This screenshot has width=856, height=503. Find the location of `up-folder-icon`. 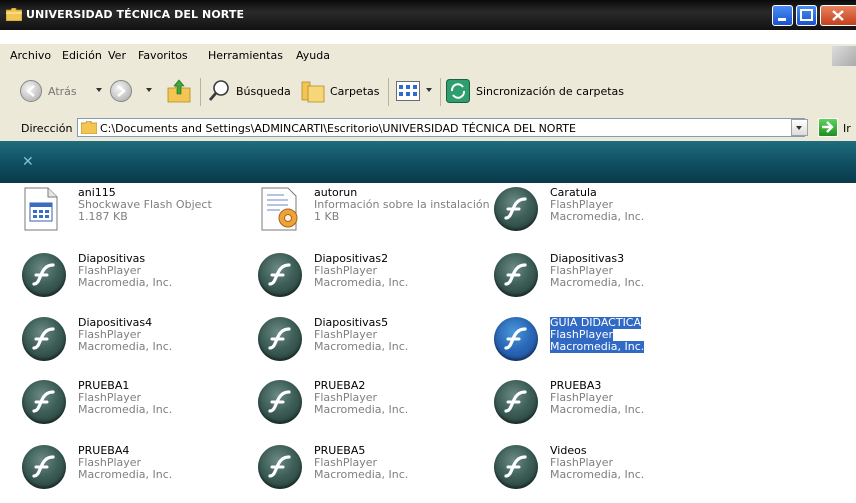

up-folder-icon is located at coordinates (179, 91).